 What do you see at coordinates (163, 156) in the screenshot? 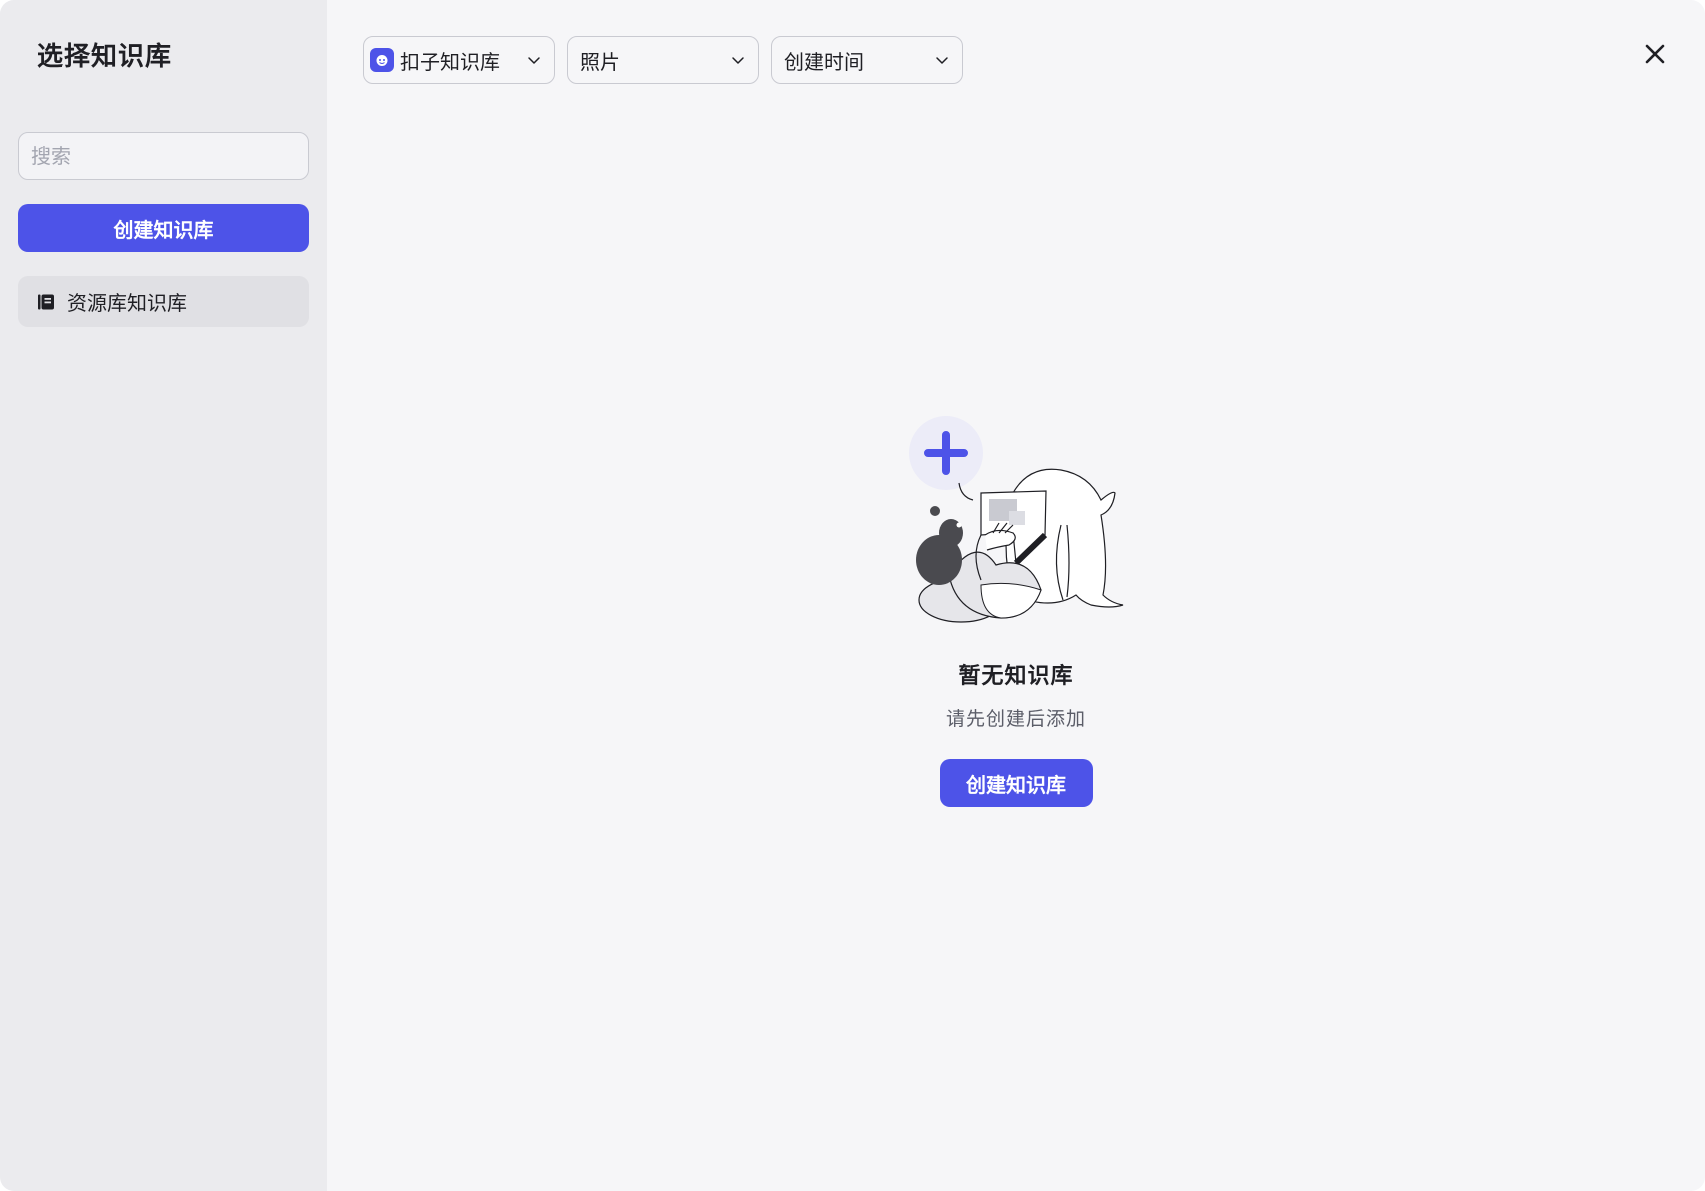
I see `search-input` at bounding box center [163, 156].